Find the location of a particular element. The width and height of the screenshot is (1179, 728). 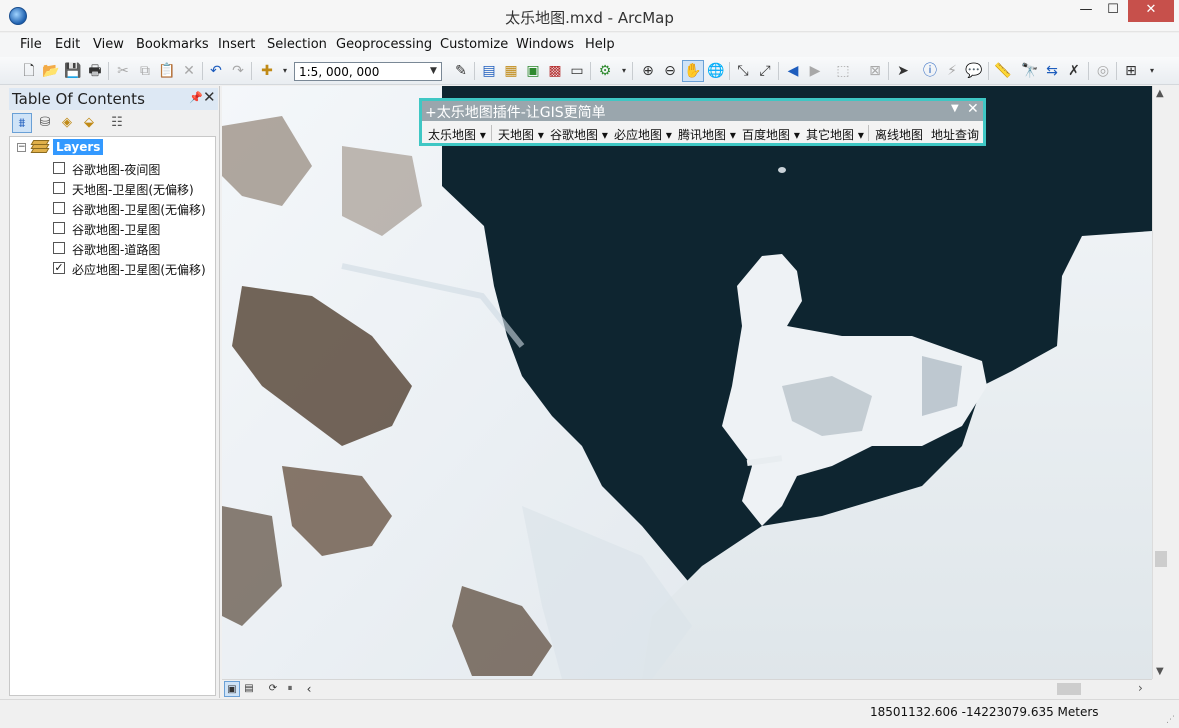

zoom-out-icon: ⊖ is located at coordinates (670, 71).